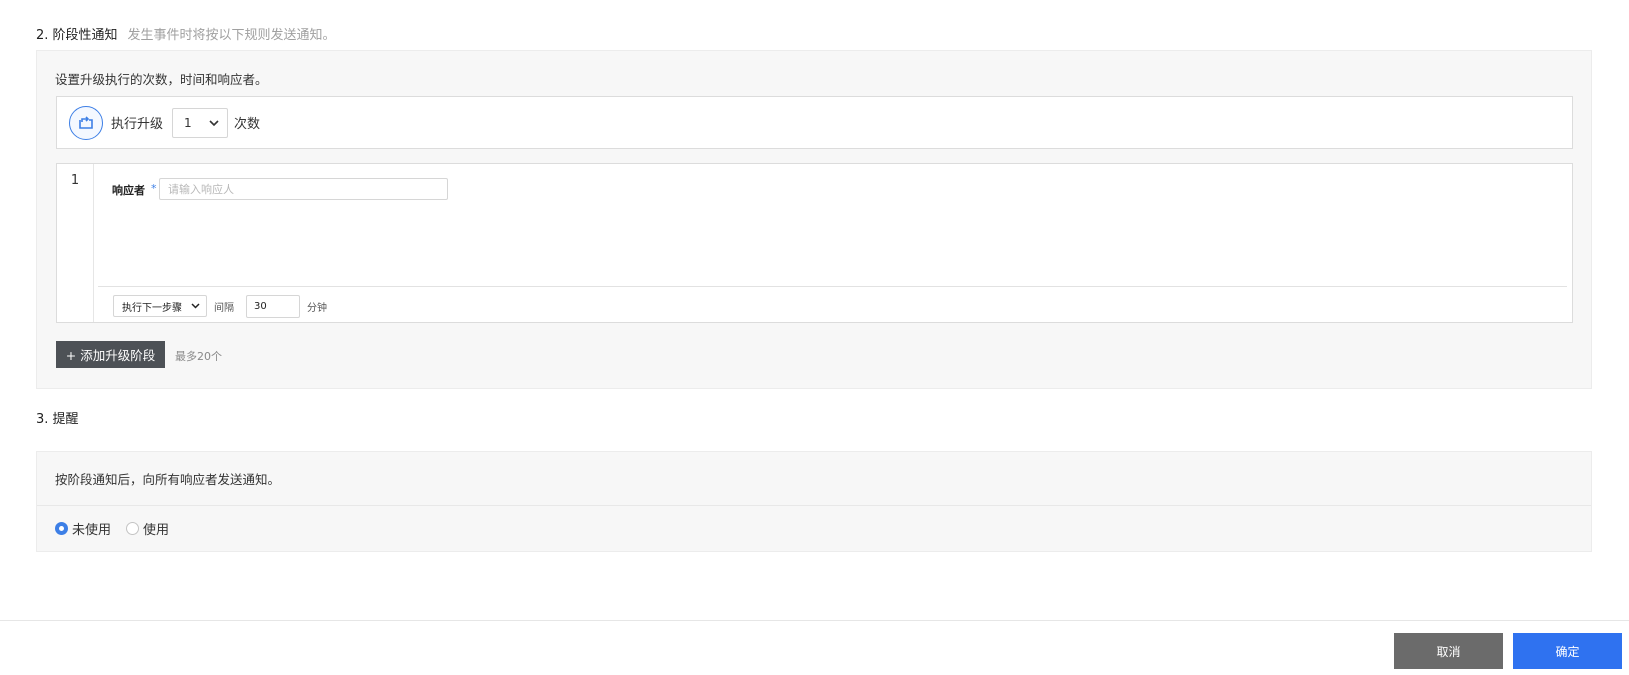 The image size is (1629, 675). What do you see at coordinates (273, 306) in the screenshot?
I see `interval-input` at bounding box center [273, 306].